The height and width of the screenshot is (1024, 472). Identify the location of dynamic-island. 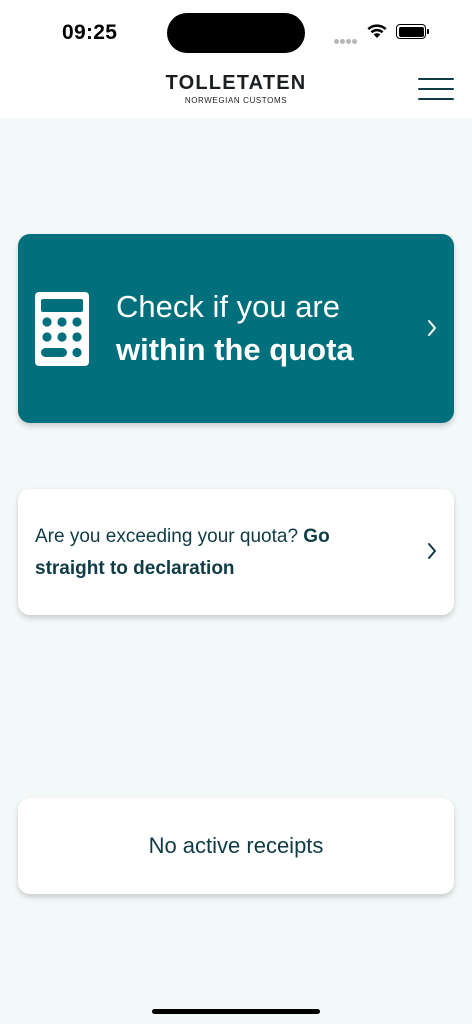
(236, 33).